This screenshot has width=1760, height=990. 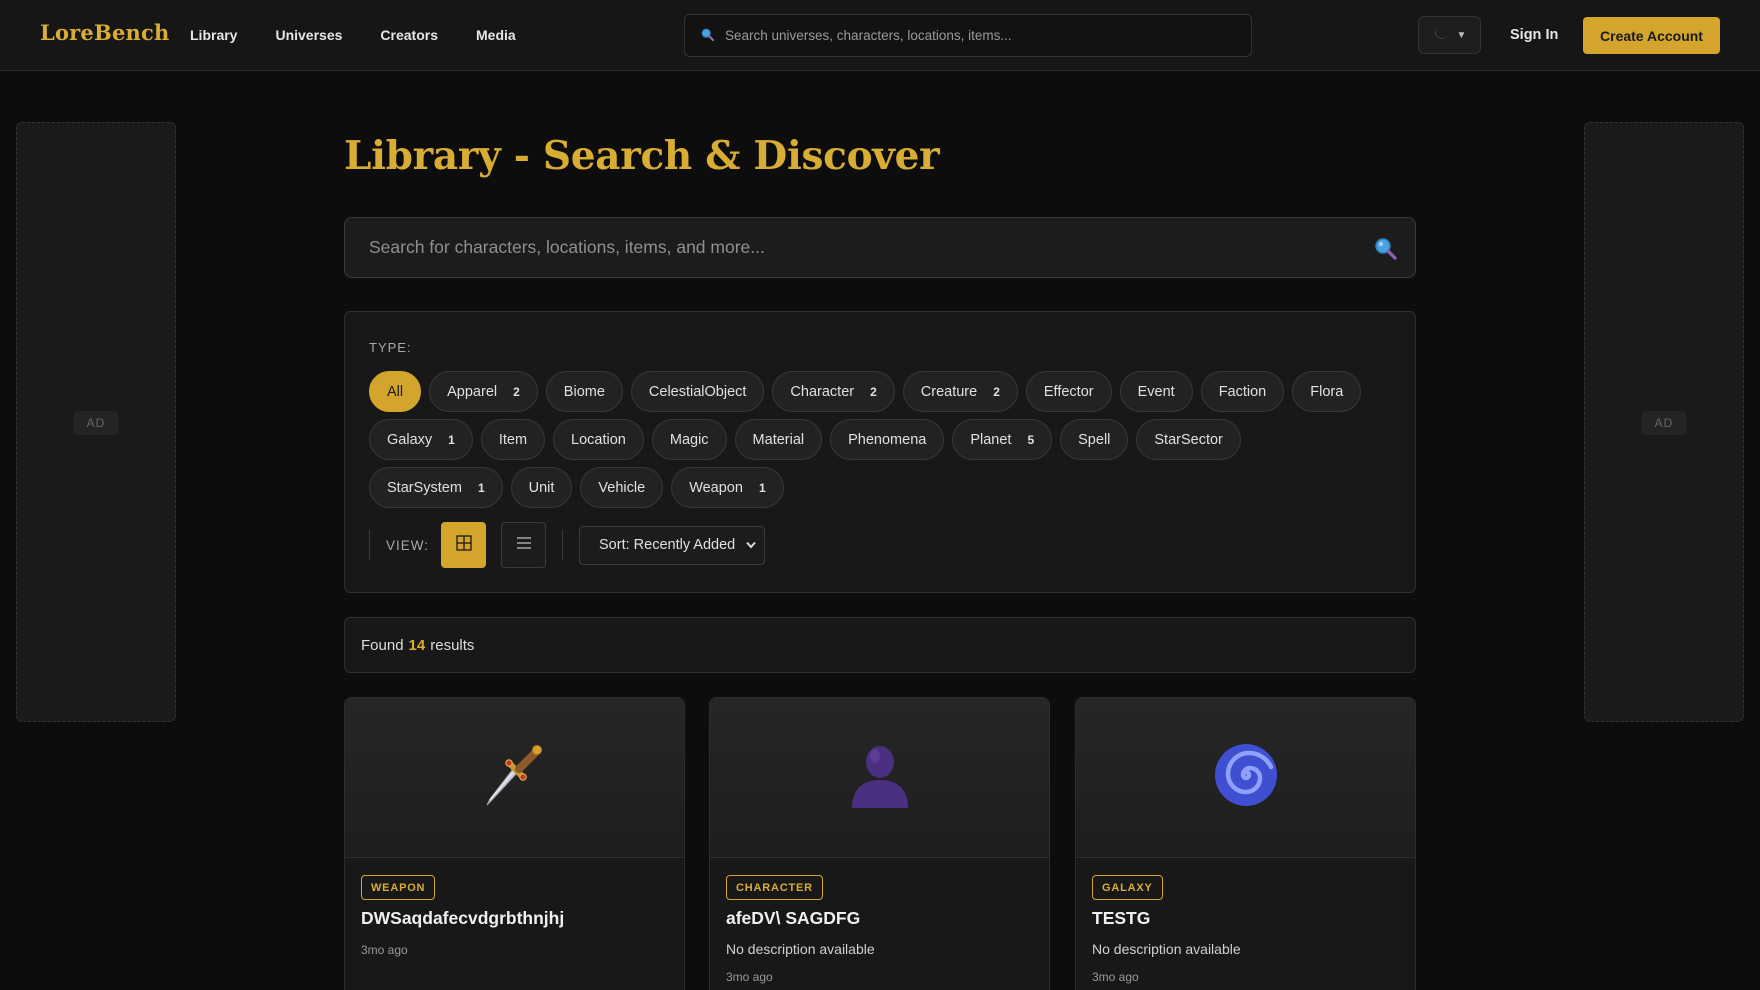 I want to click on type-chip-location: Location, so click(x=598, y=439).